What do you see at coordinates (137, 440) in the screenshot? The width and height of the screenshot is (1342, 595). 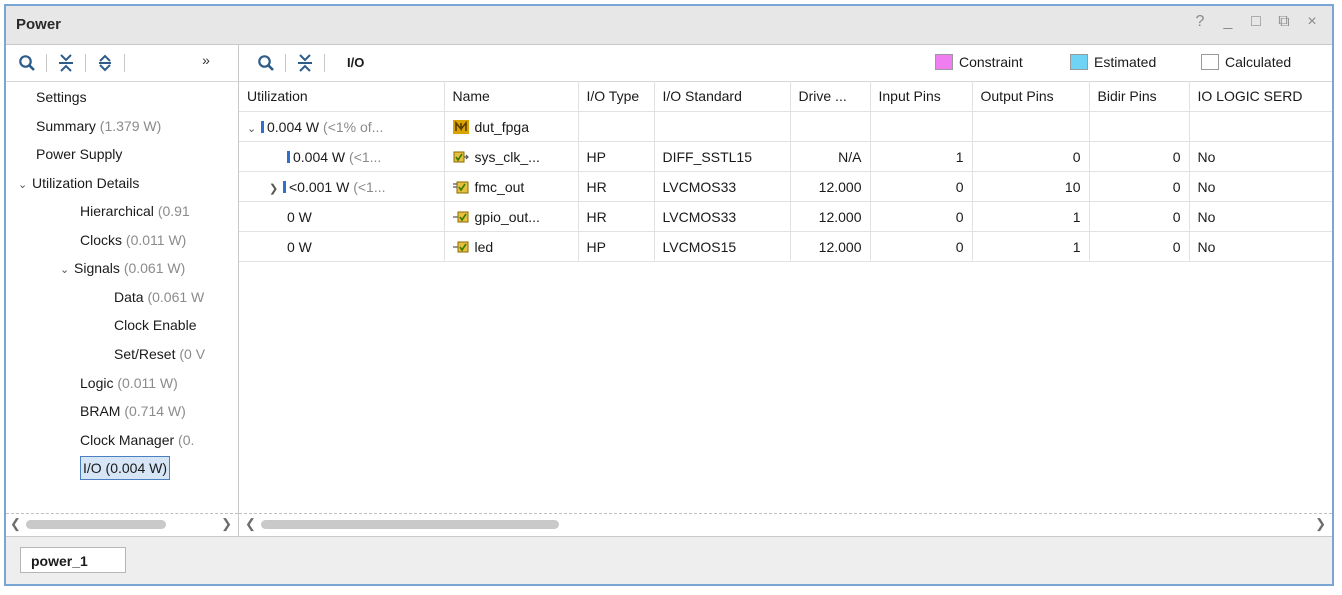 I see `nav-item-clock-manager: Clock Manager (0.` at bounding box center [137, 440].